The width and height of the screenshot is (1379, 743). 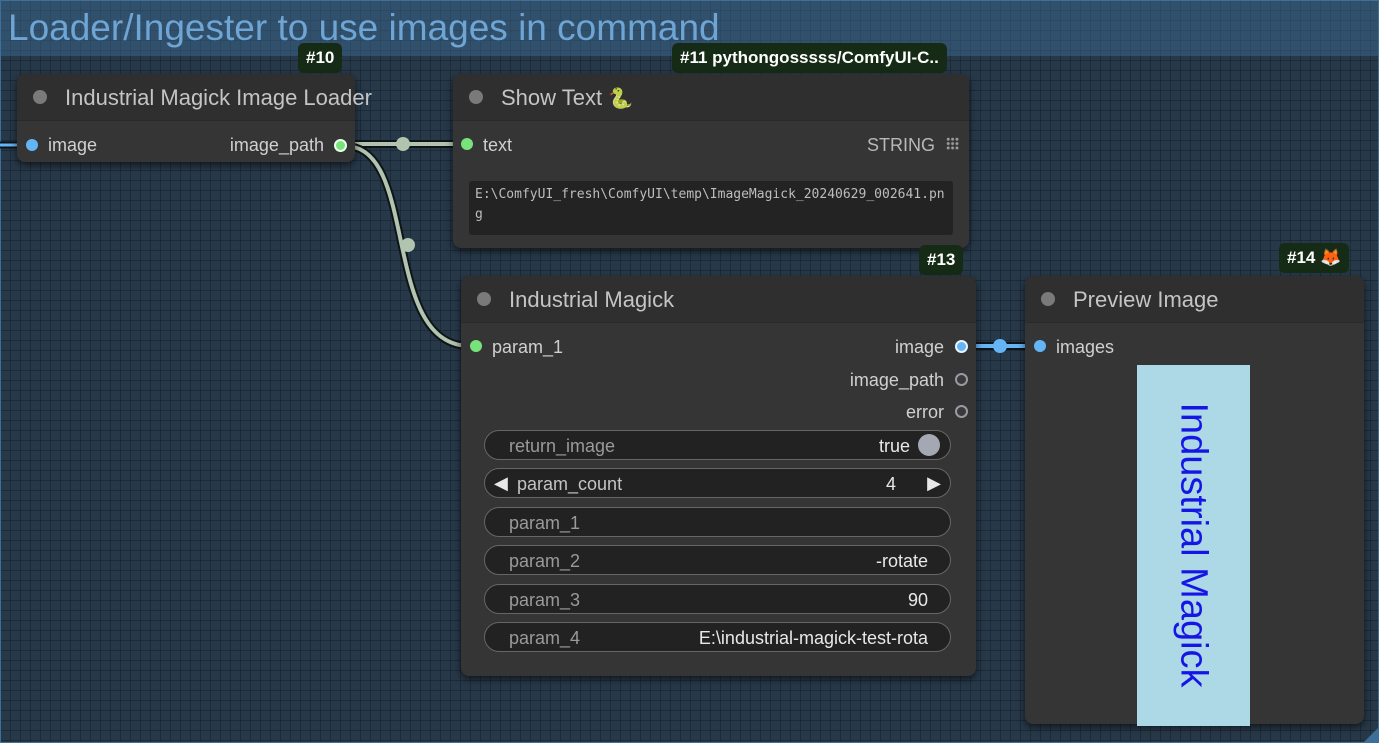 I want to click on node-title: Preview Image, so click(x=1146, y=299).